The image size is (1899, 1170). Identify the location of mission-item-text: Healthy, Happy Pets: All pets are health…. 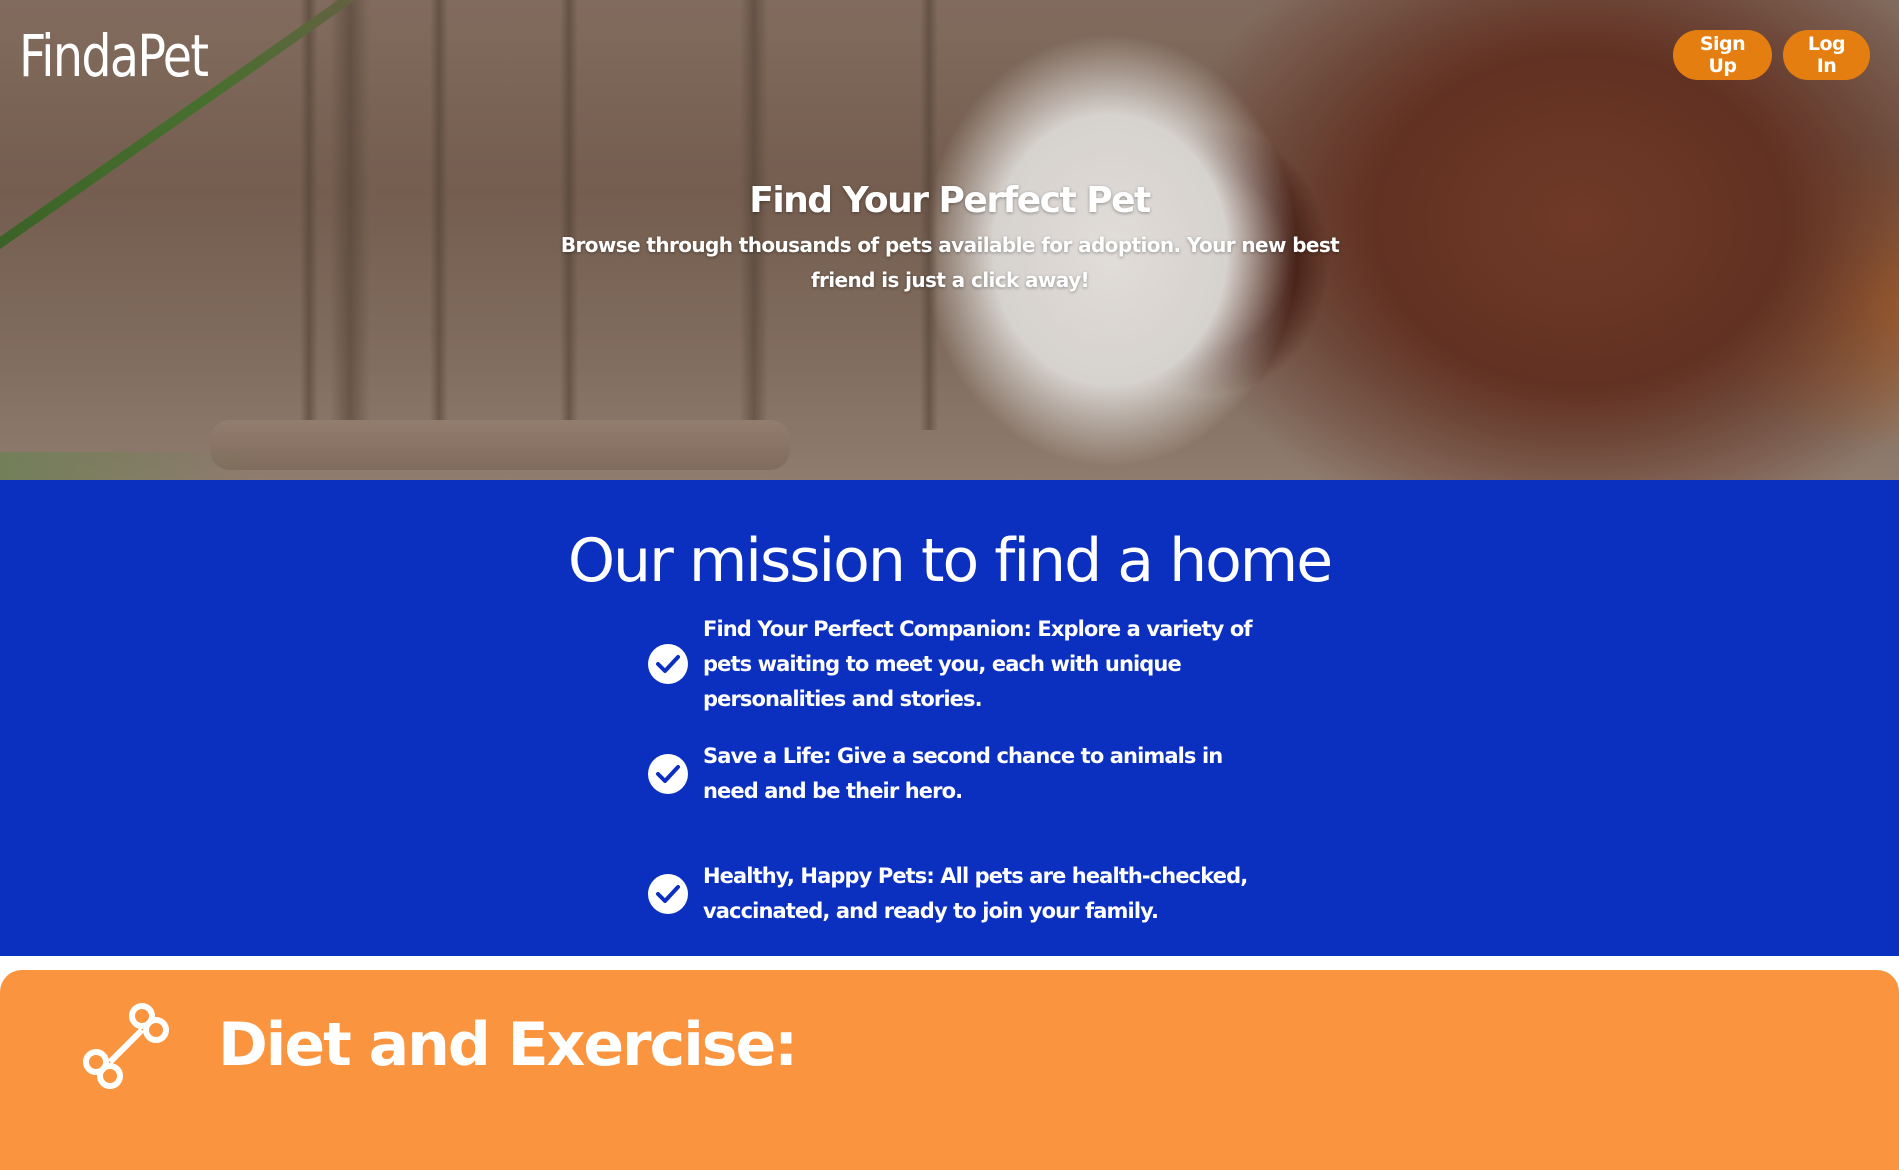
(975, 893).